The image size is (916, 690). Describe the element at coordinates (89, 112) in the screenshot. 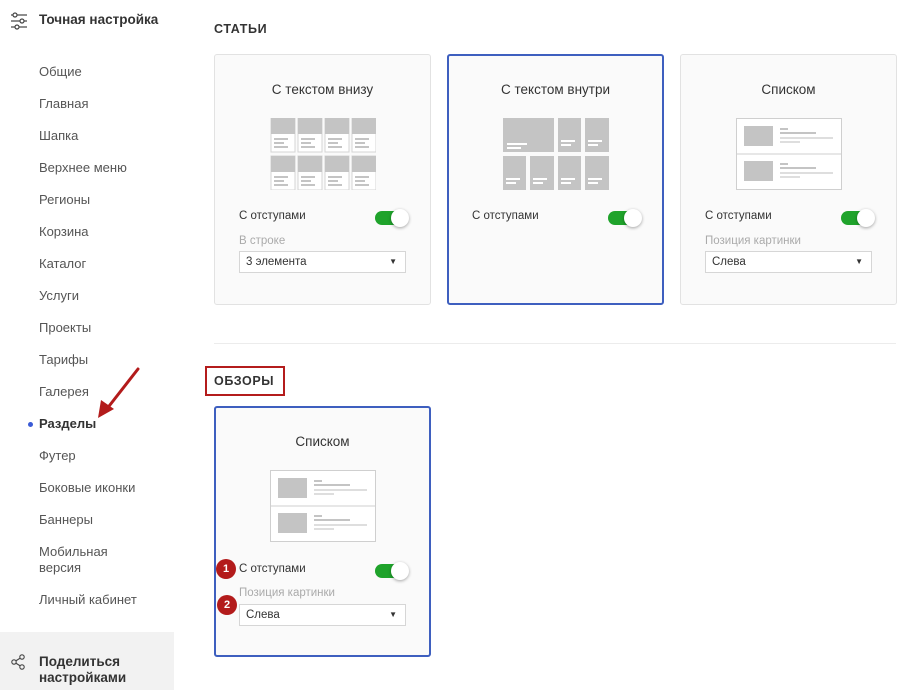

I see `sidebar-item-main: Главная` at that location.